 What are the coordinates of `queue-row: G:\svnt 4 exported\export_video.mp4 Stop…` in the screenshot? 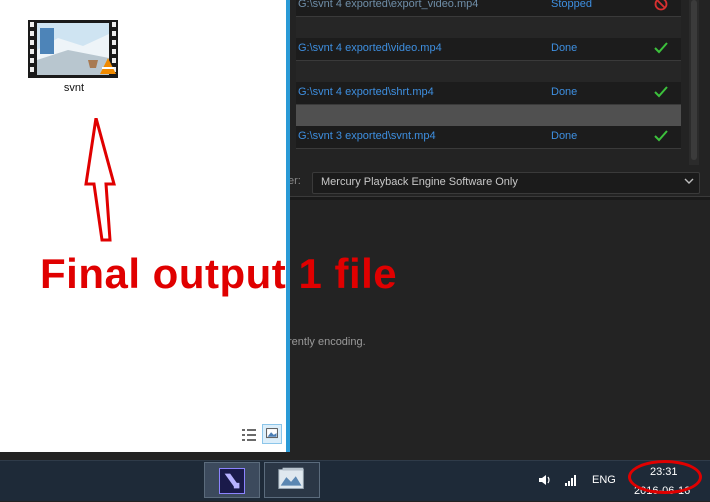 It's located at (488, 8).